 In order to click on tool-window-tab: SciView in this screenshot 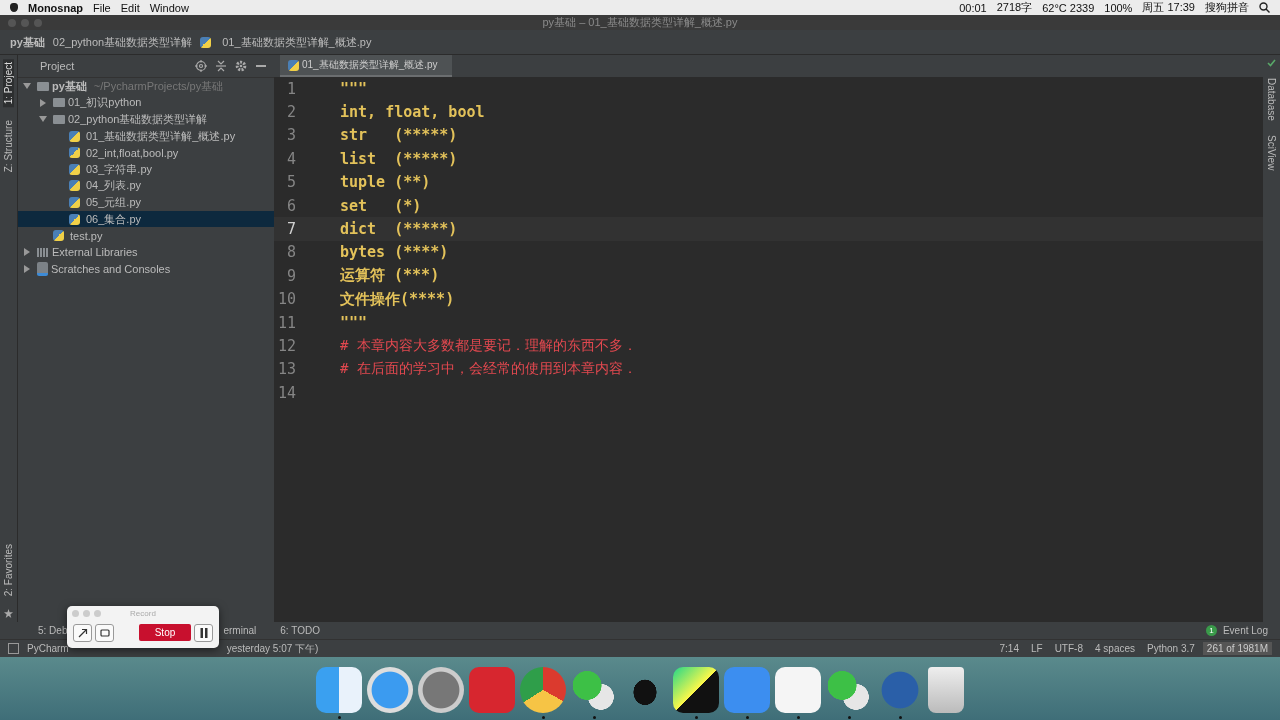, I will do `click(1271, 152)`.